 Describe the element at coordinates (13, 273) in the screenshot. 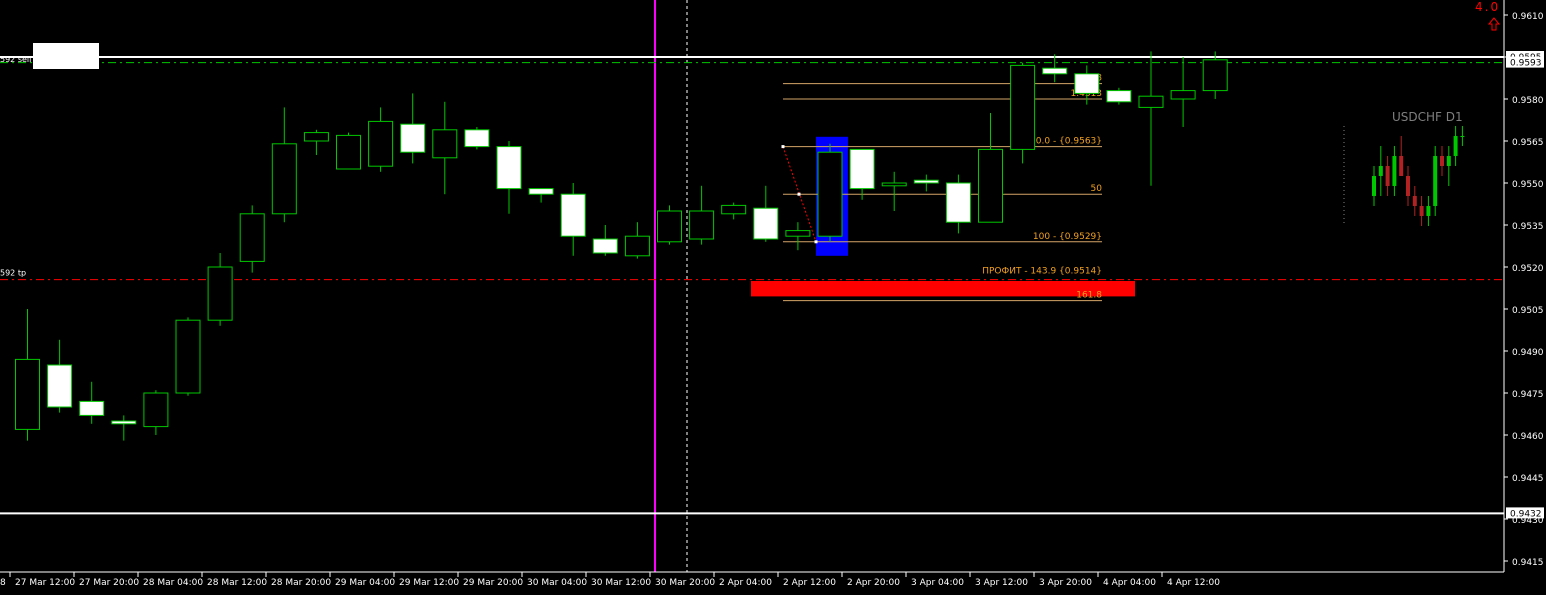

I see `tp-order-label: 592 tp` at that location.